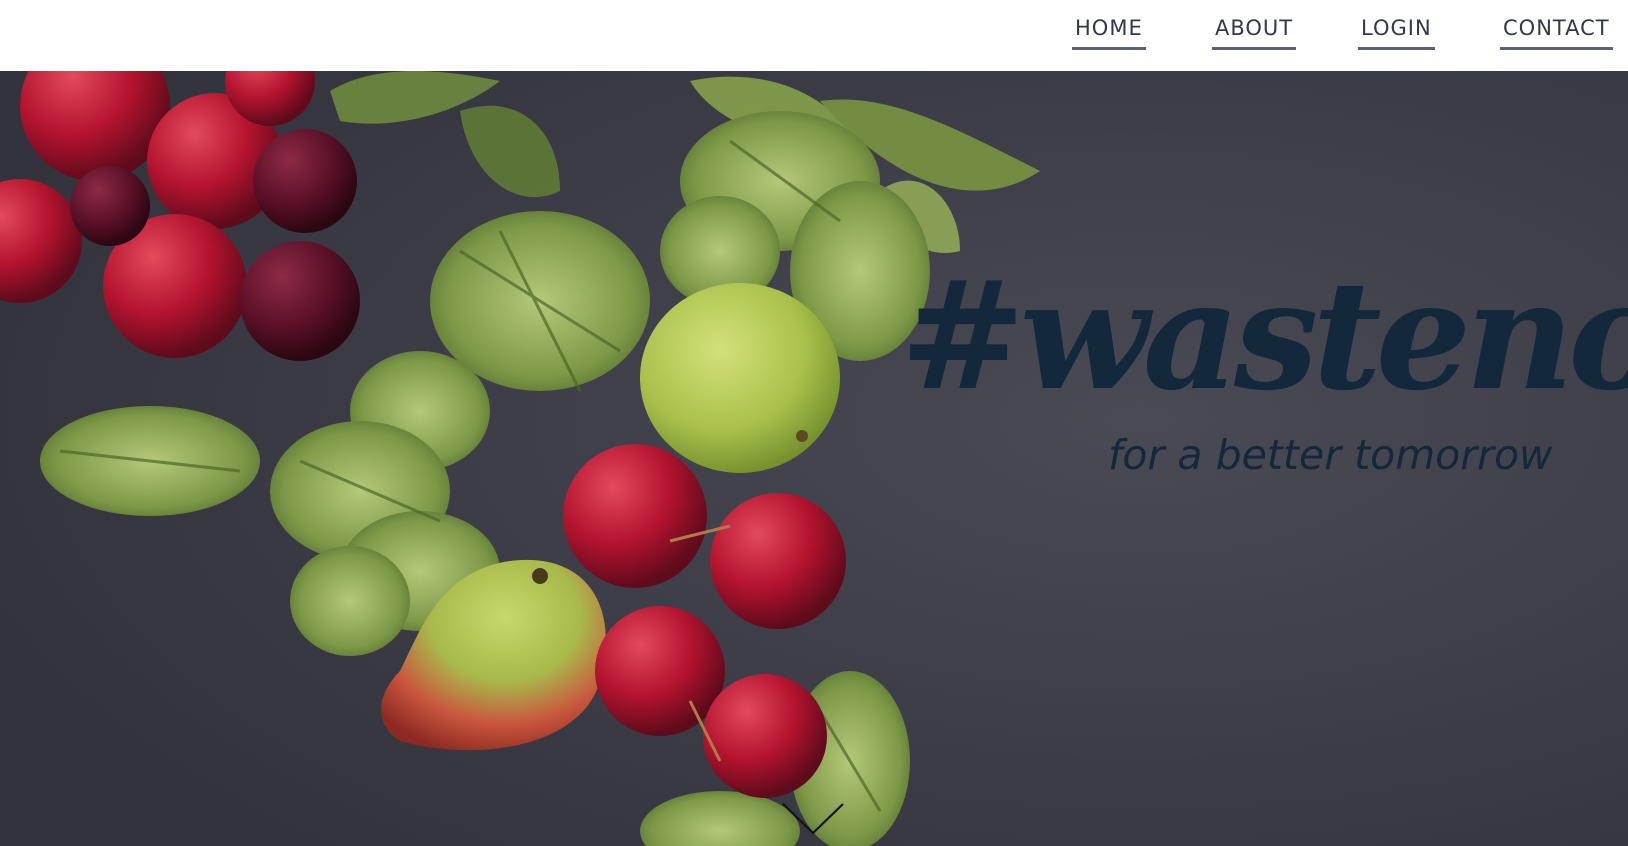 The width and height of the screenshot is (1628, 846). I want to click on nav-about-link: ABOUT, so click(1254, 33).